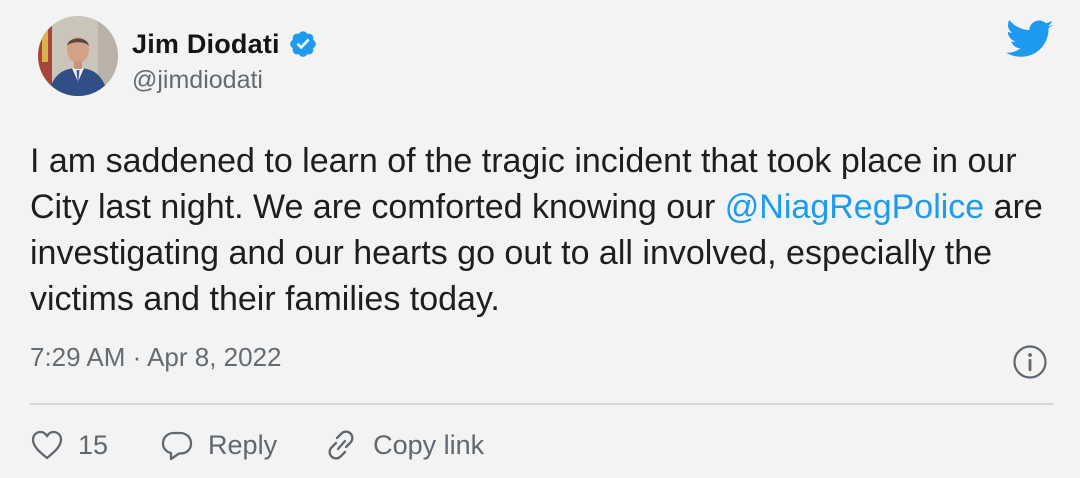 The height and width of the screenshot is (478, 1080). I want to click on mention-link: @NiagRegPolice, so click(854, 207).